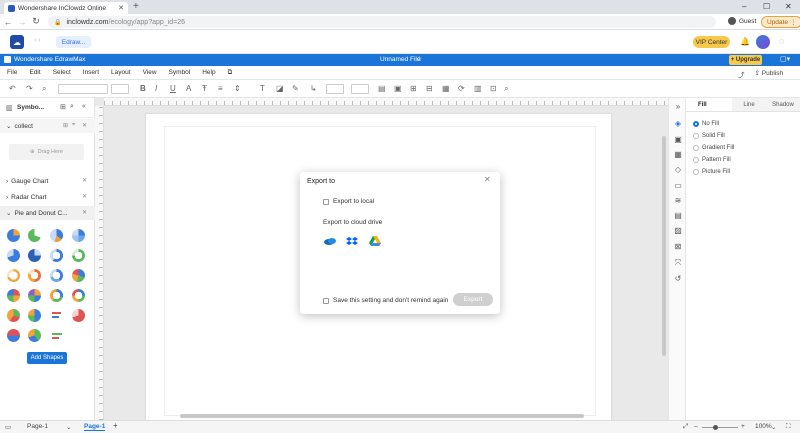  Describe the element at coordinates (262, 89) in the screenshot. I see `text-box-icon: T` at that location.